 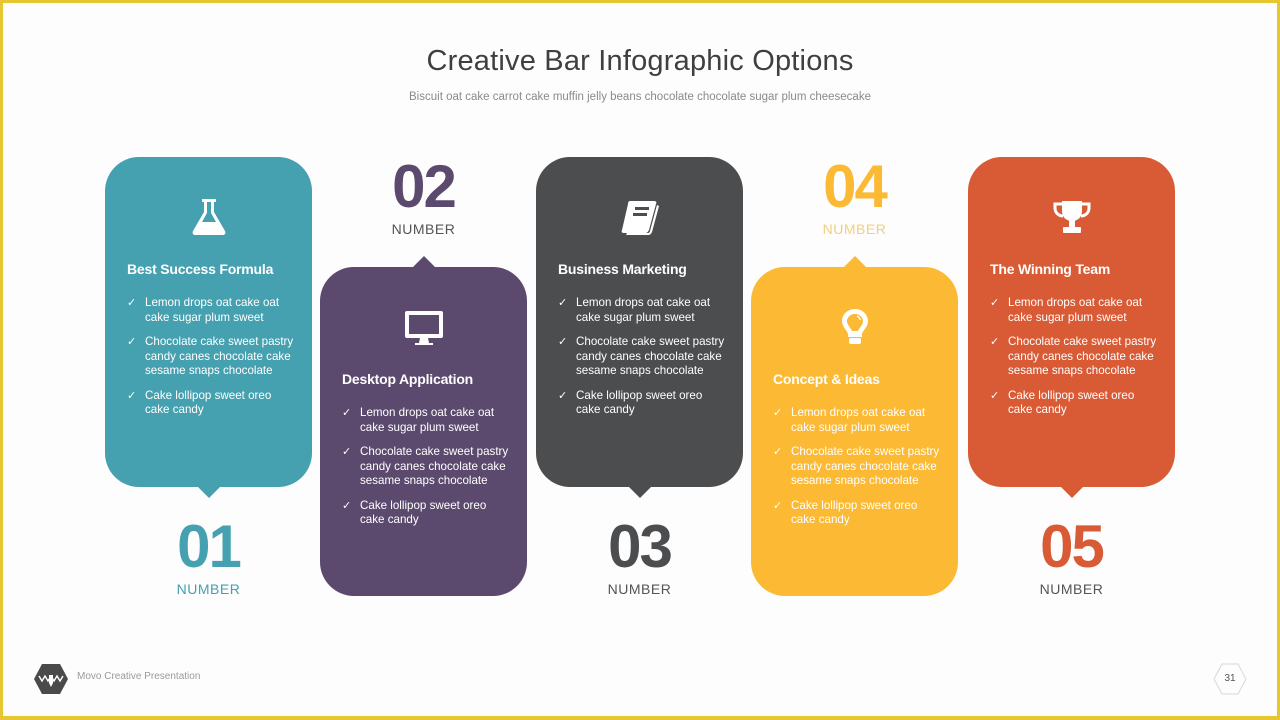 What do you see at coordinates (200, 269) in the screenshot?
I see `card-title: Best Success Formula` at bounding box center [200, 269].